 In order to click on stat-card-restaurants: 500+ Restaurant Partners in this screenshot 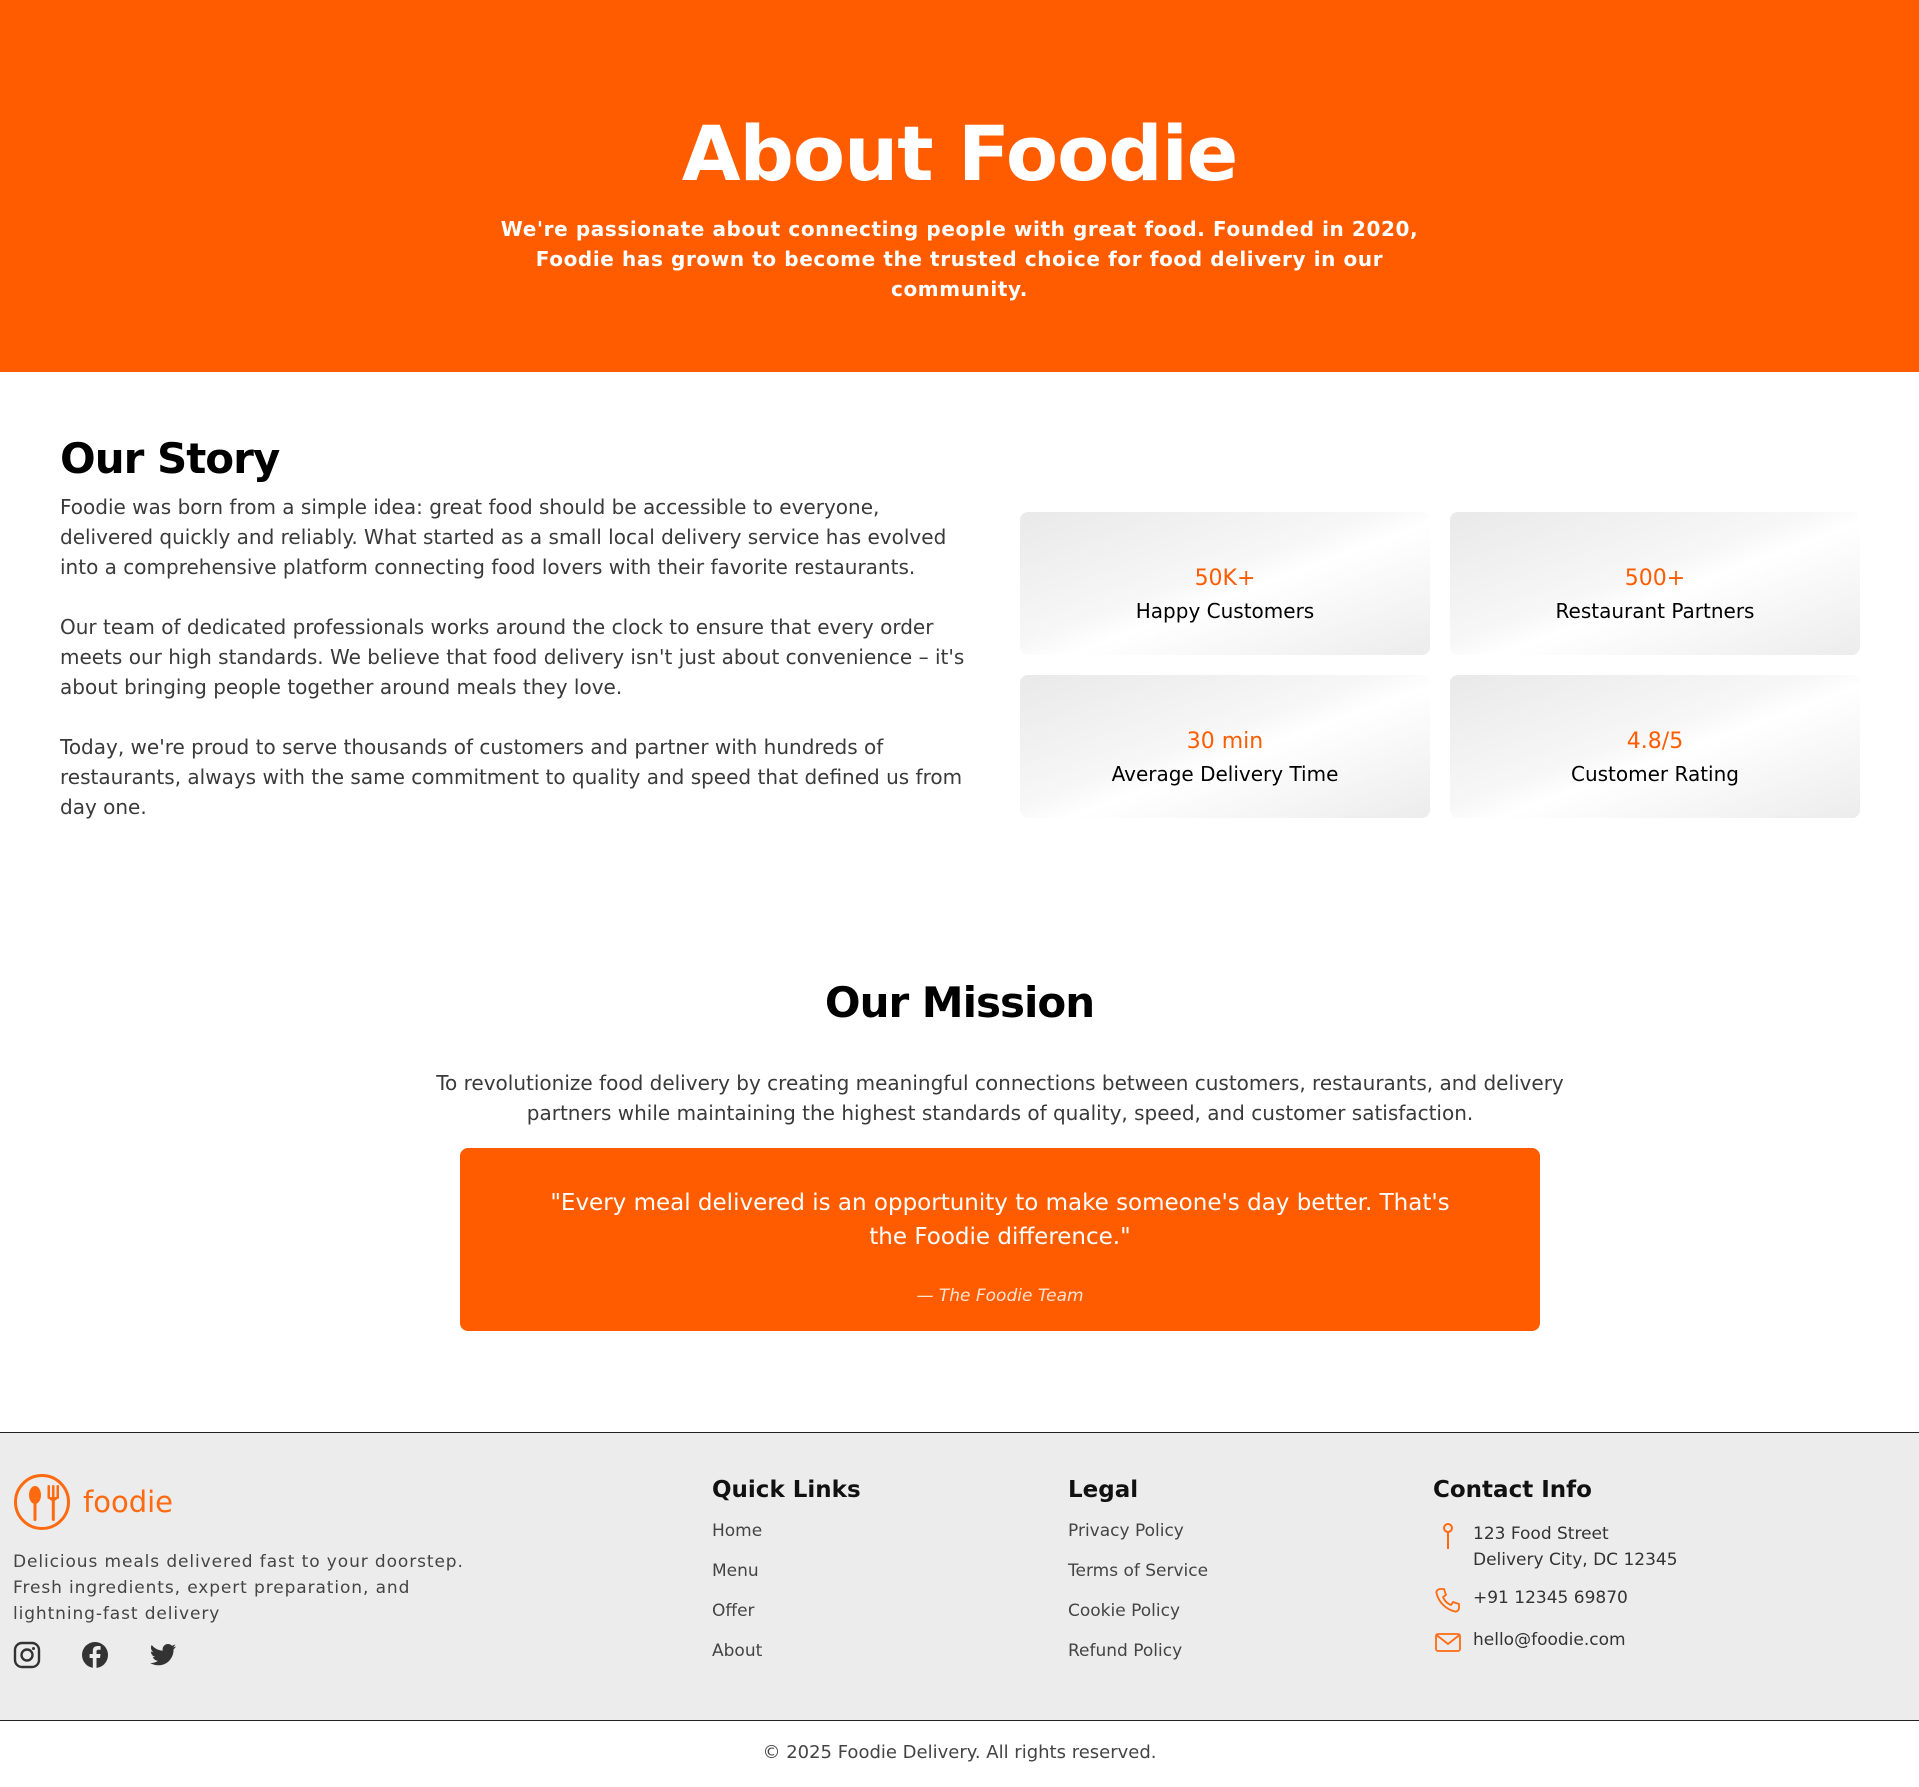, I will do `click(1655, 583)`.